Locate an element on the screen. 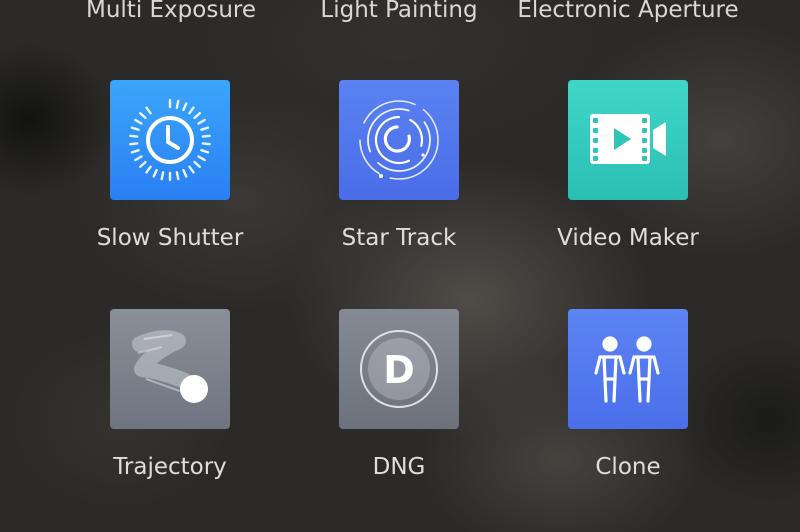  dng-icon: D is located at coordinates (399, 369).